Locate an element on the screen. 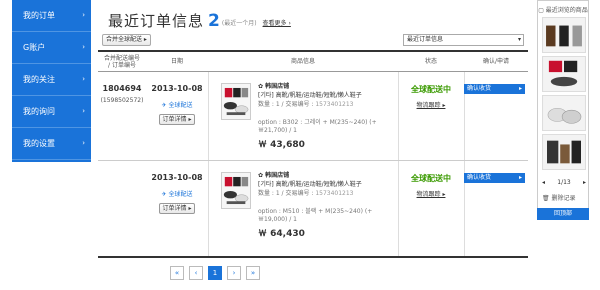 This screenshot has height=290, width=600. toolbar: 合并全球配送 ▸ 最近订单信息 ▾ is located at coordinates (313, 41).